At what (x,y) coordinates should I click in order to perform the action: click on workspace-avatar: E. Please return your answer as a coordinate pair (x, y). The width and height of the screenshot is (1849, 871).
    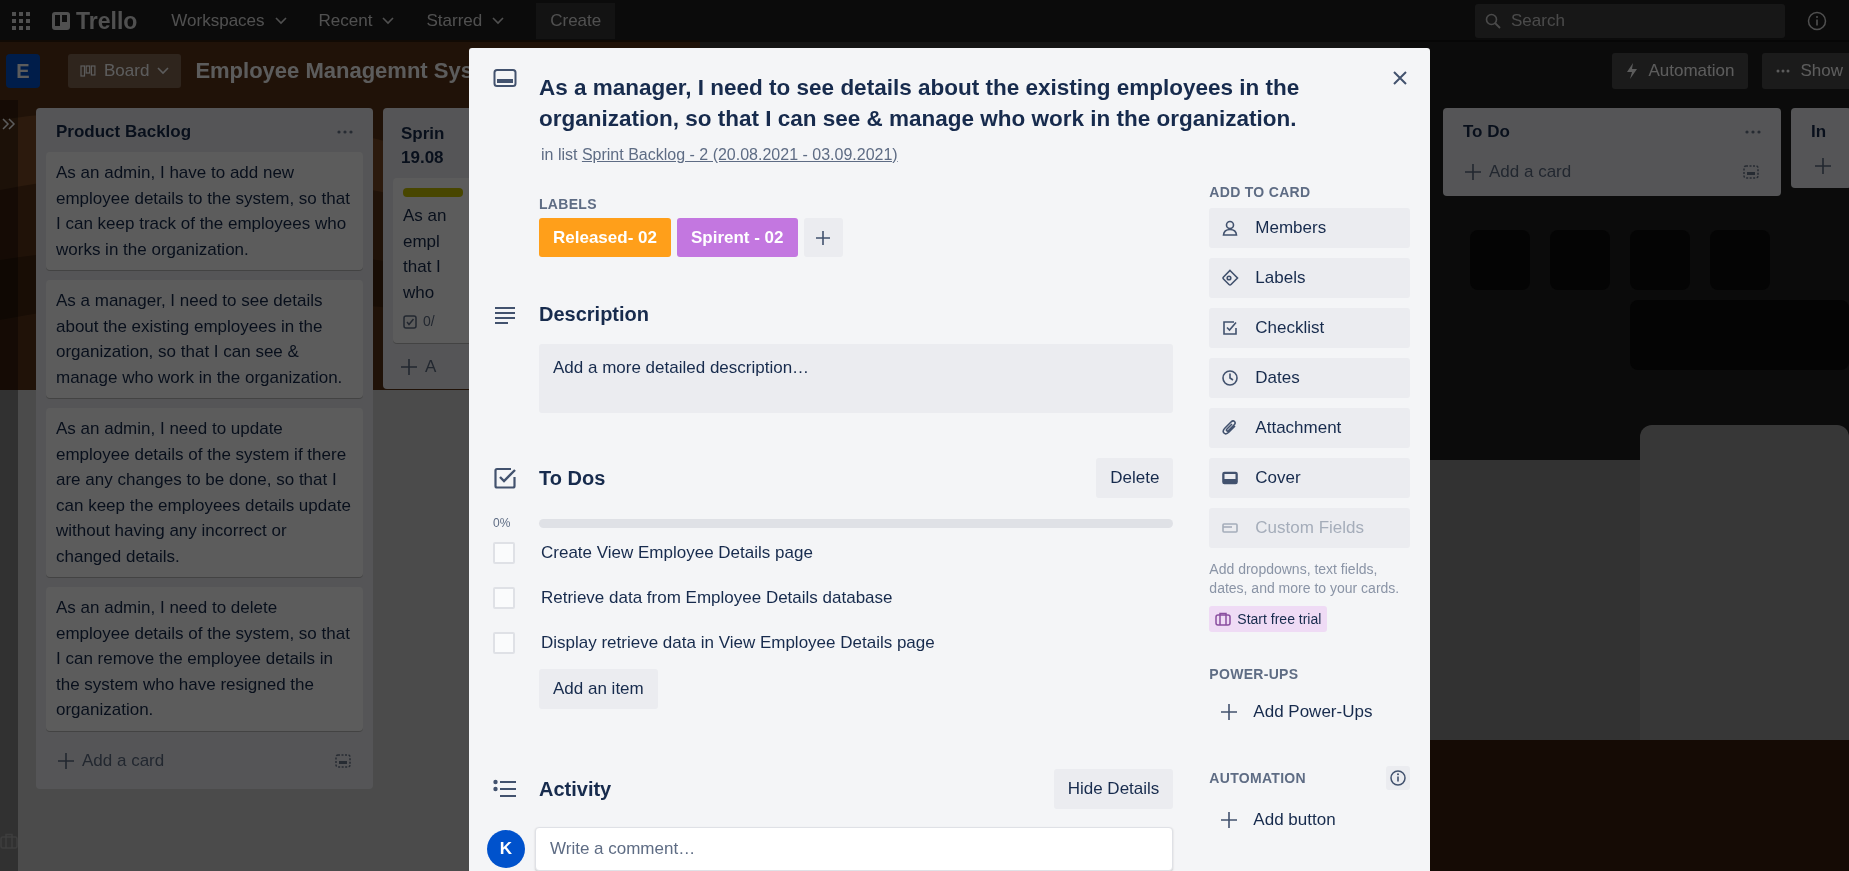
    Looking at the image, I should click on (23, 71).